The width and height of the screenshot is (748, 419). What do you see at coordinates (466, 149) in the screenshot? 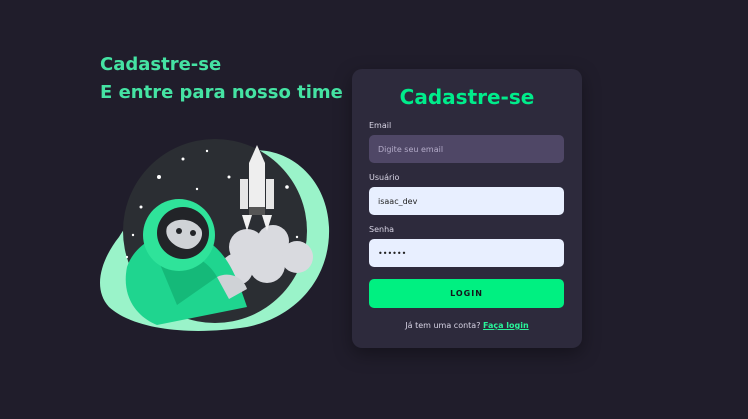
I see `email-field` at bounding box center [466, 149].